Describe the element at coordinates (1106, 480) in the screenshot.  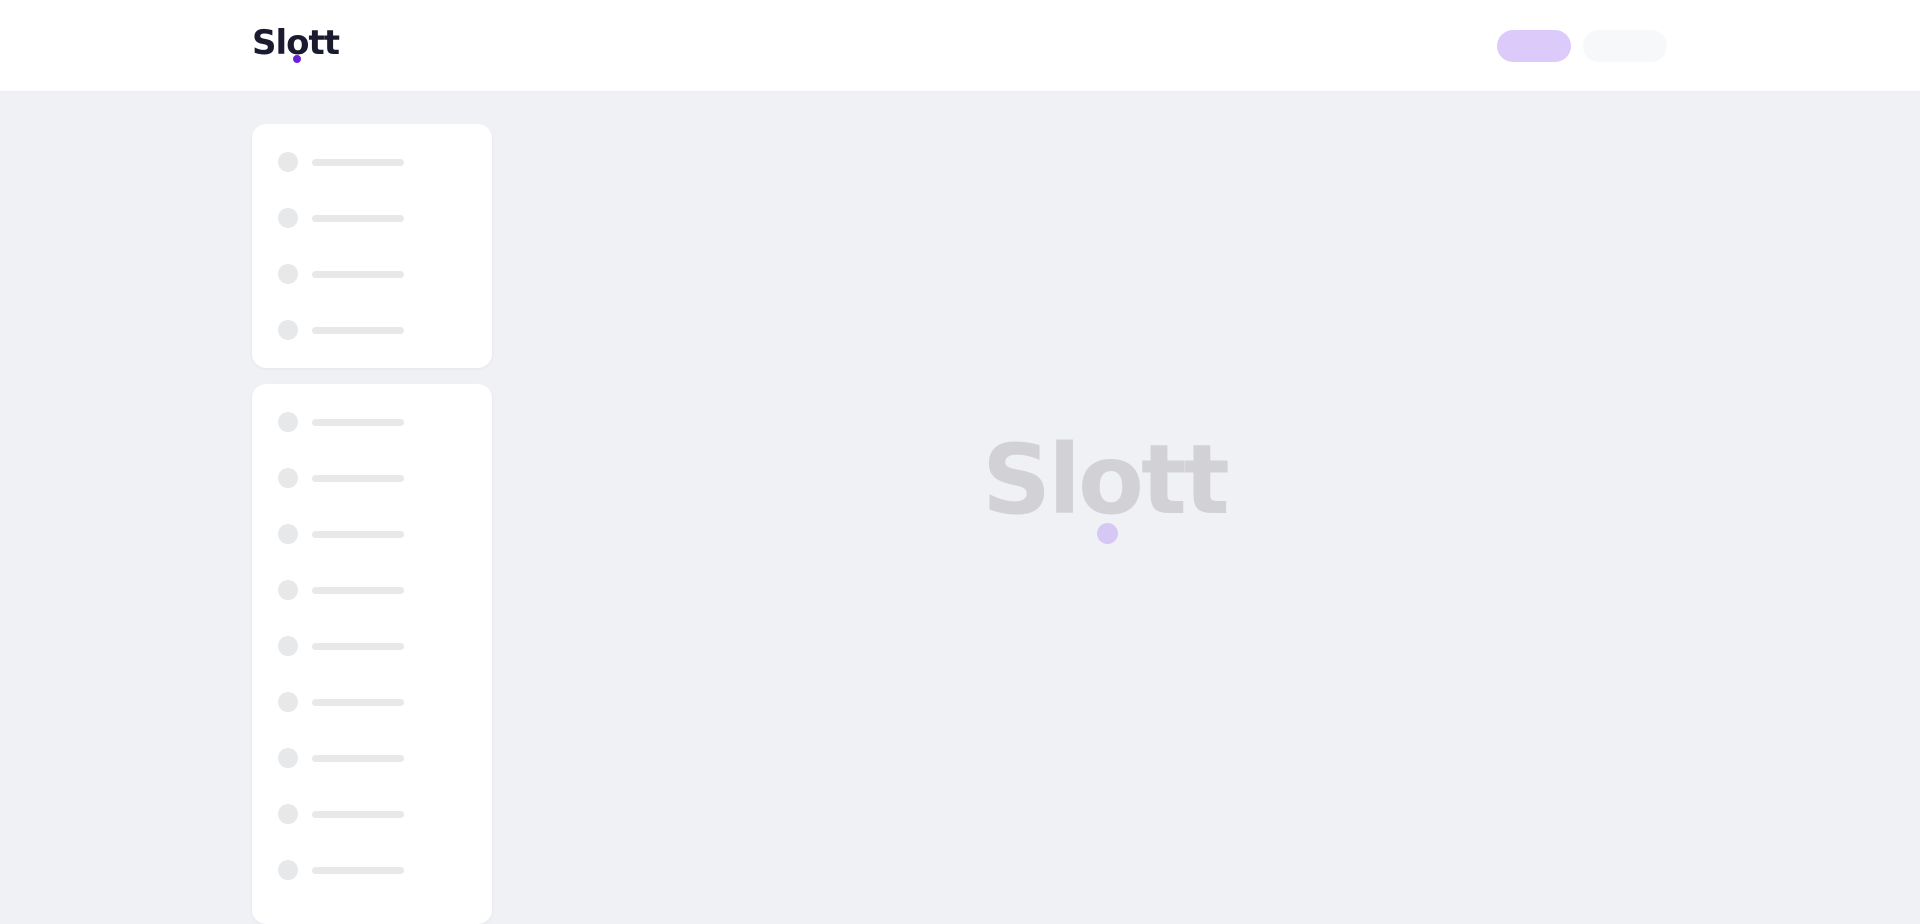
I see `loading-logo-wordmark: Slott` at that location.